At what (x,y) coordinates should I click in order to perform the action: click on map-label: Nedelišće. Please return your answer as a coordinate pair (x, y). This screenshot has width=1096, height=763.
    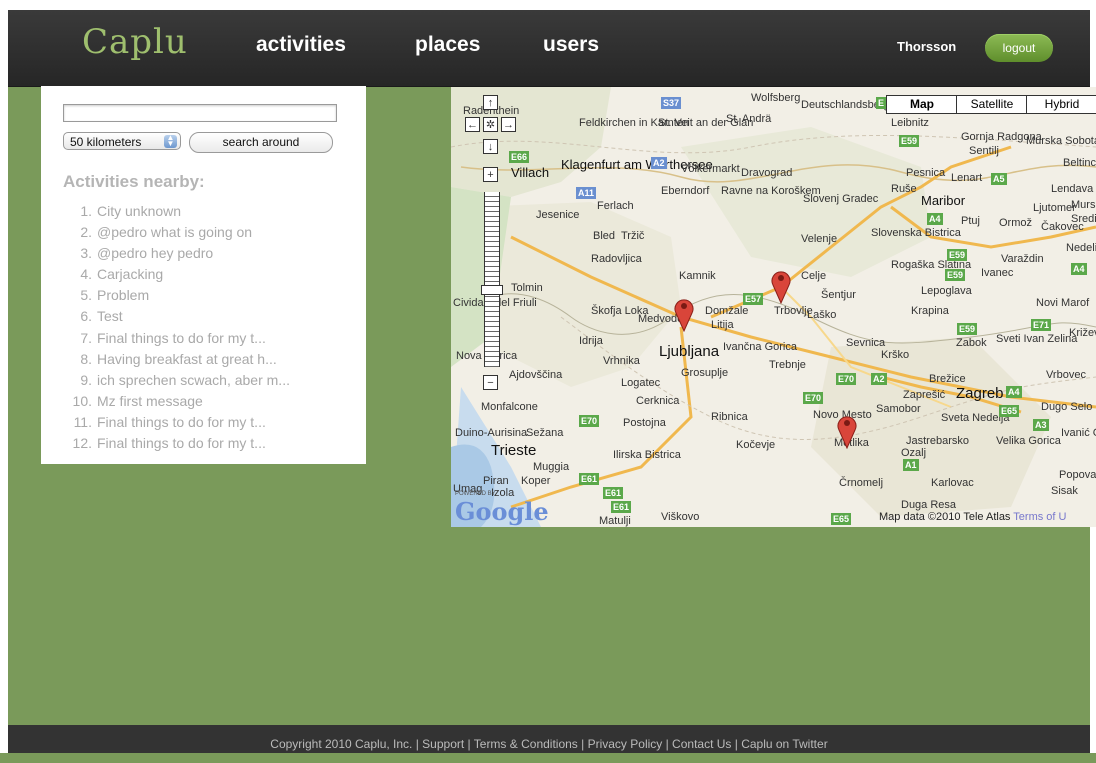
    Looking at the image, I should click on (1081, 248).